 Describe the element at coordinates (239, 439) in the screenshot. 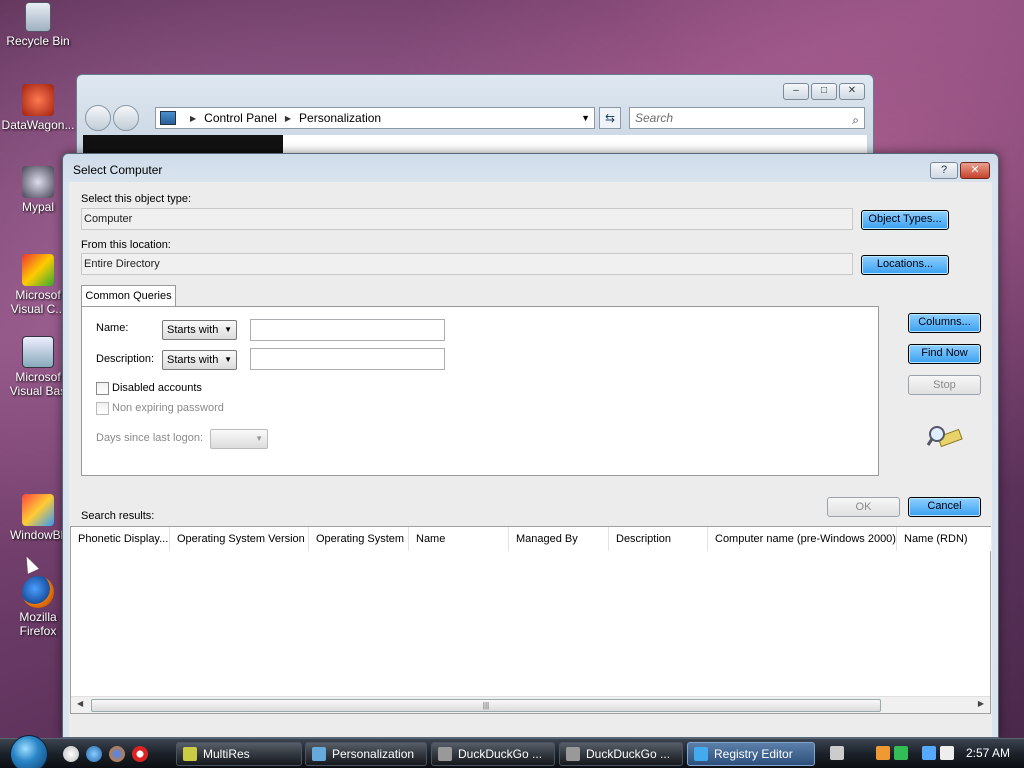

I see `days-since-logon-select: ▼` at that location.